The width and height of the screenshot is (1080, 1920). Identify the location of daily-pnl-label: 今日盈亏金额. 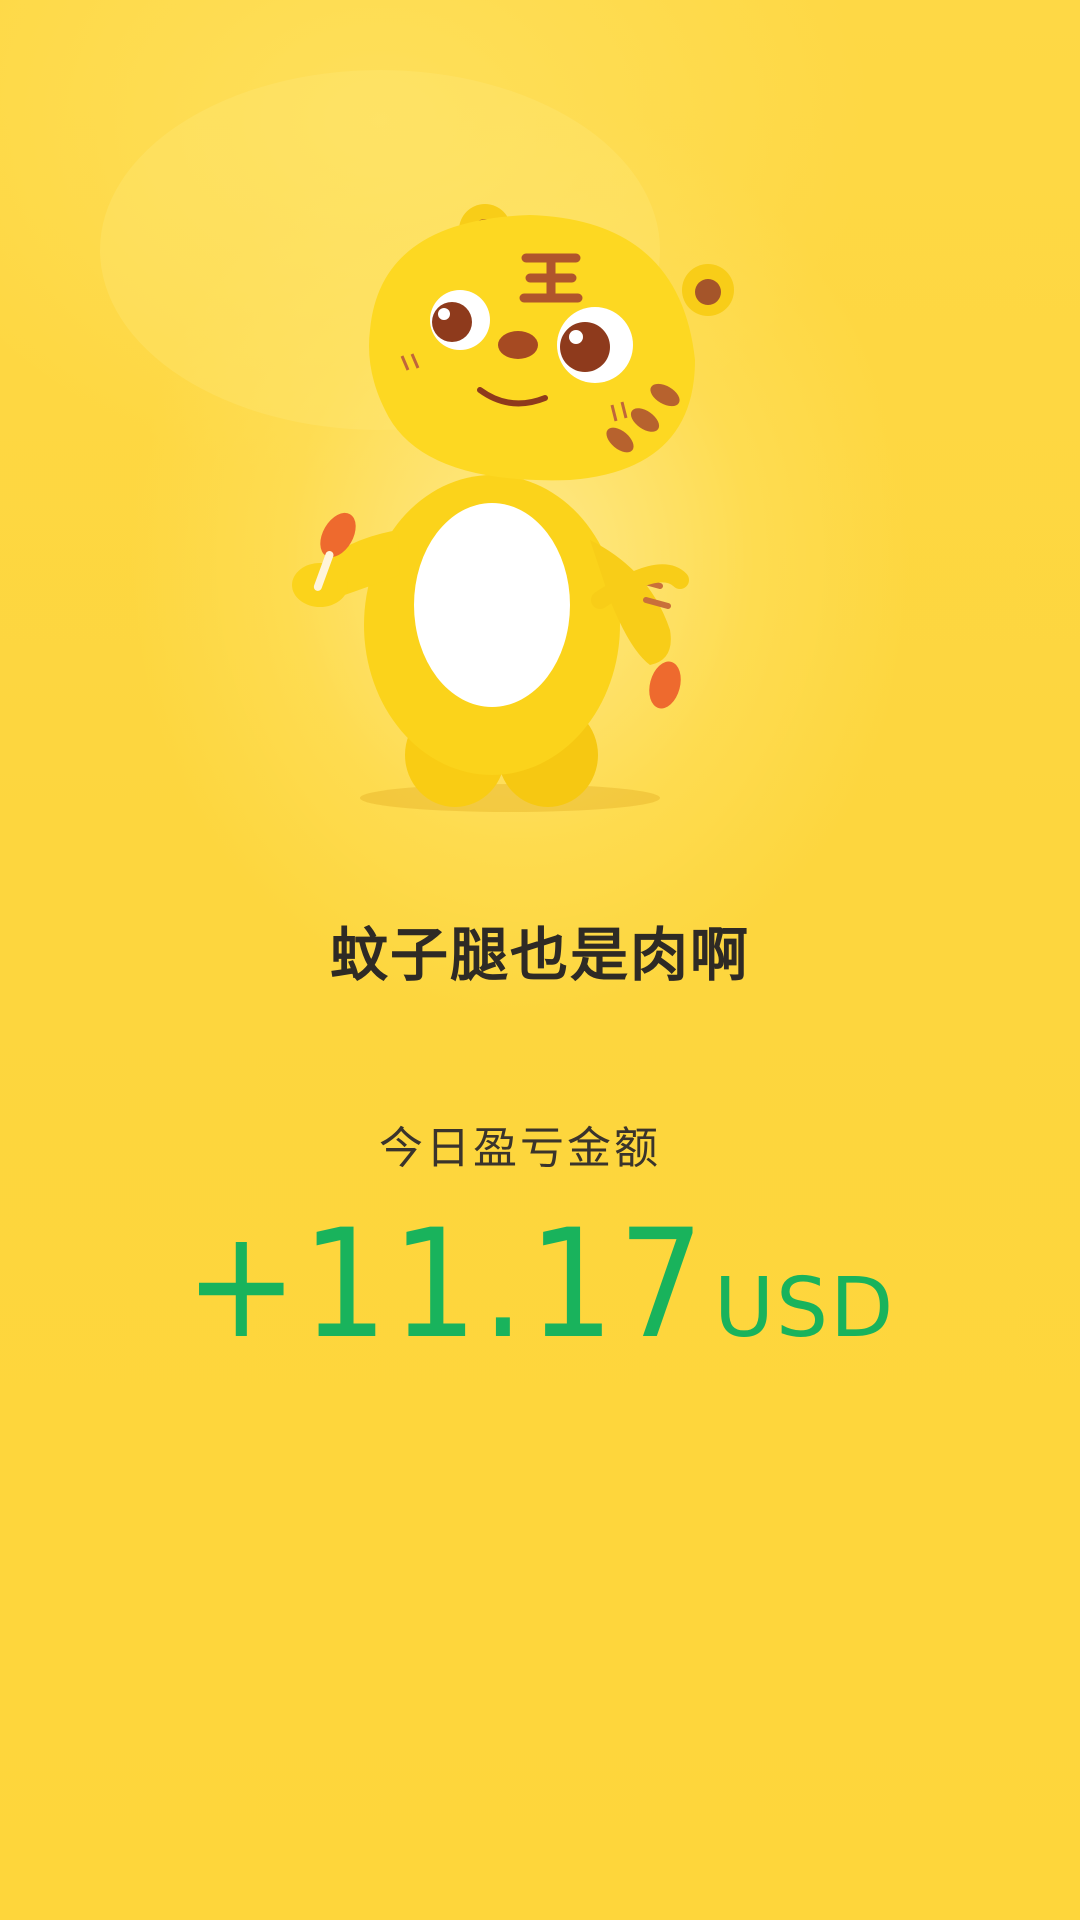
(520, 1148).